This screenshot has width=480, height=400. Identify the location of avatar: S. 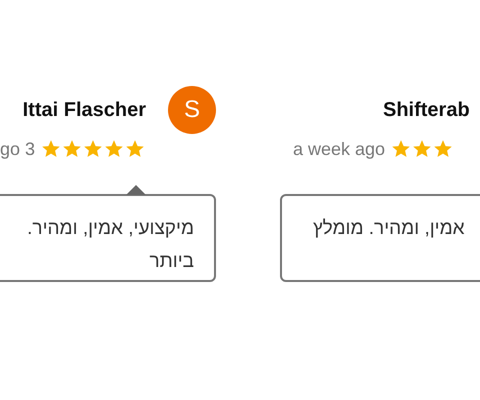
(192, 110).